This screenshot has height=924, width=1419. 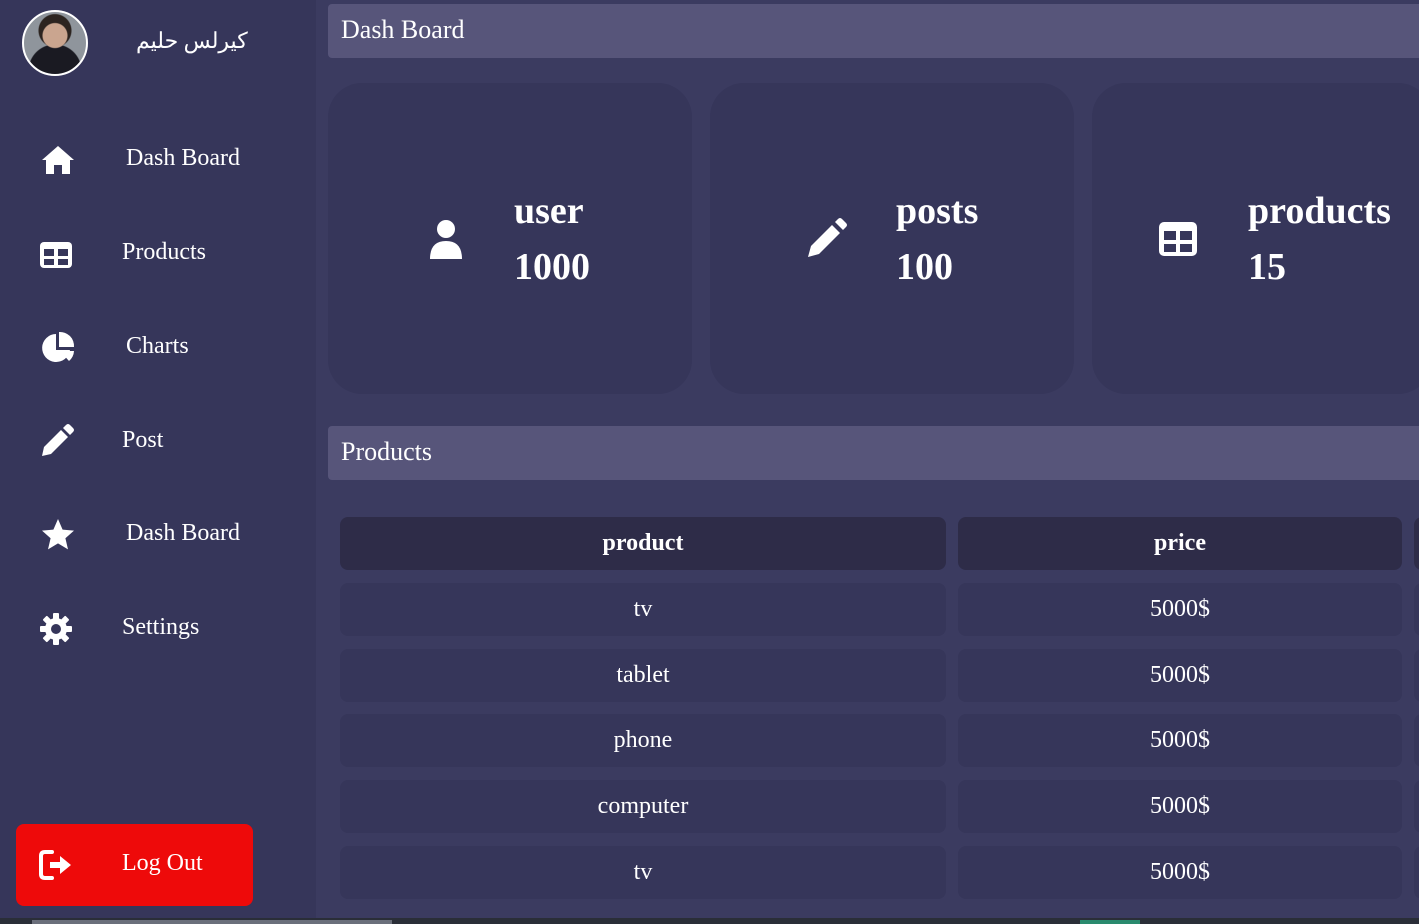 I want to click on stat-label: posts, so click(x=937, y=211).